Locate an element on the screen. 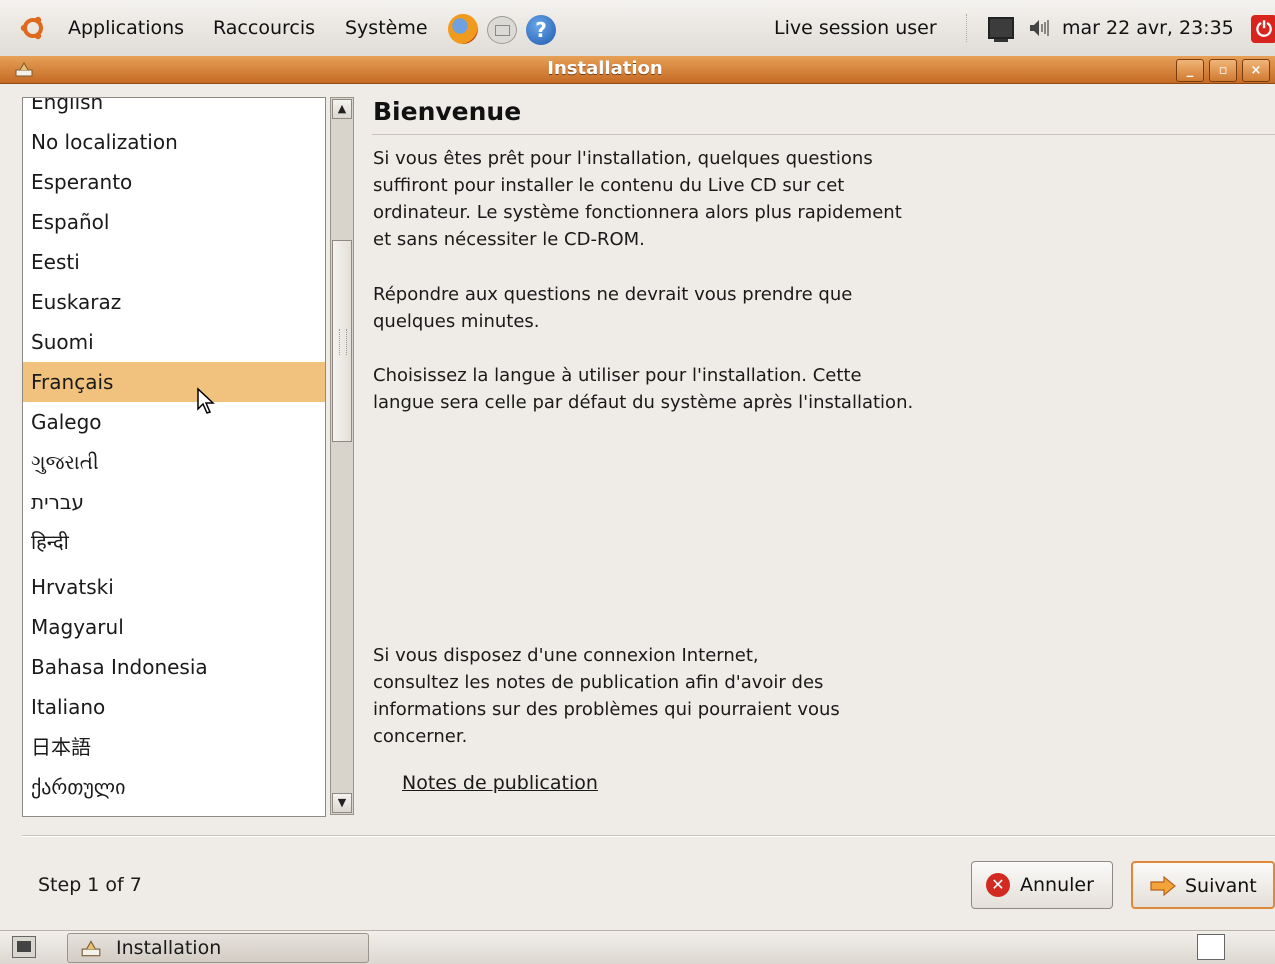 The height and width of the screenshot is (964, 1275). footer-divider is located at coordinates (648, 836).